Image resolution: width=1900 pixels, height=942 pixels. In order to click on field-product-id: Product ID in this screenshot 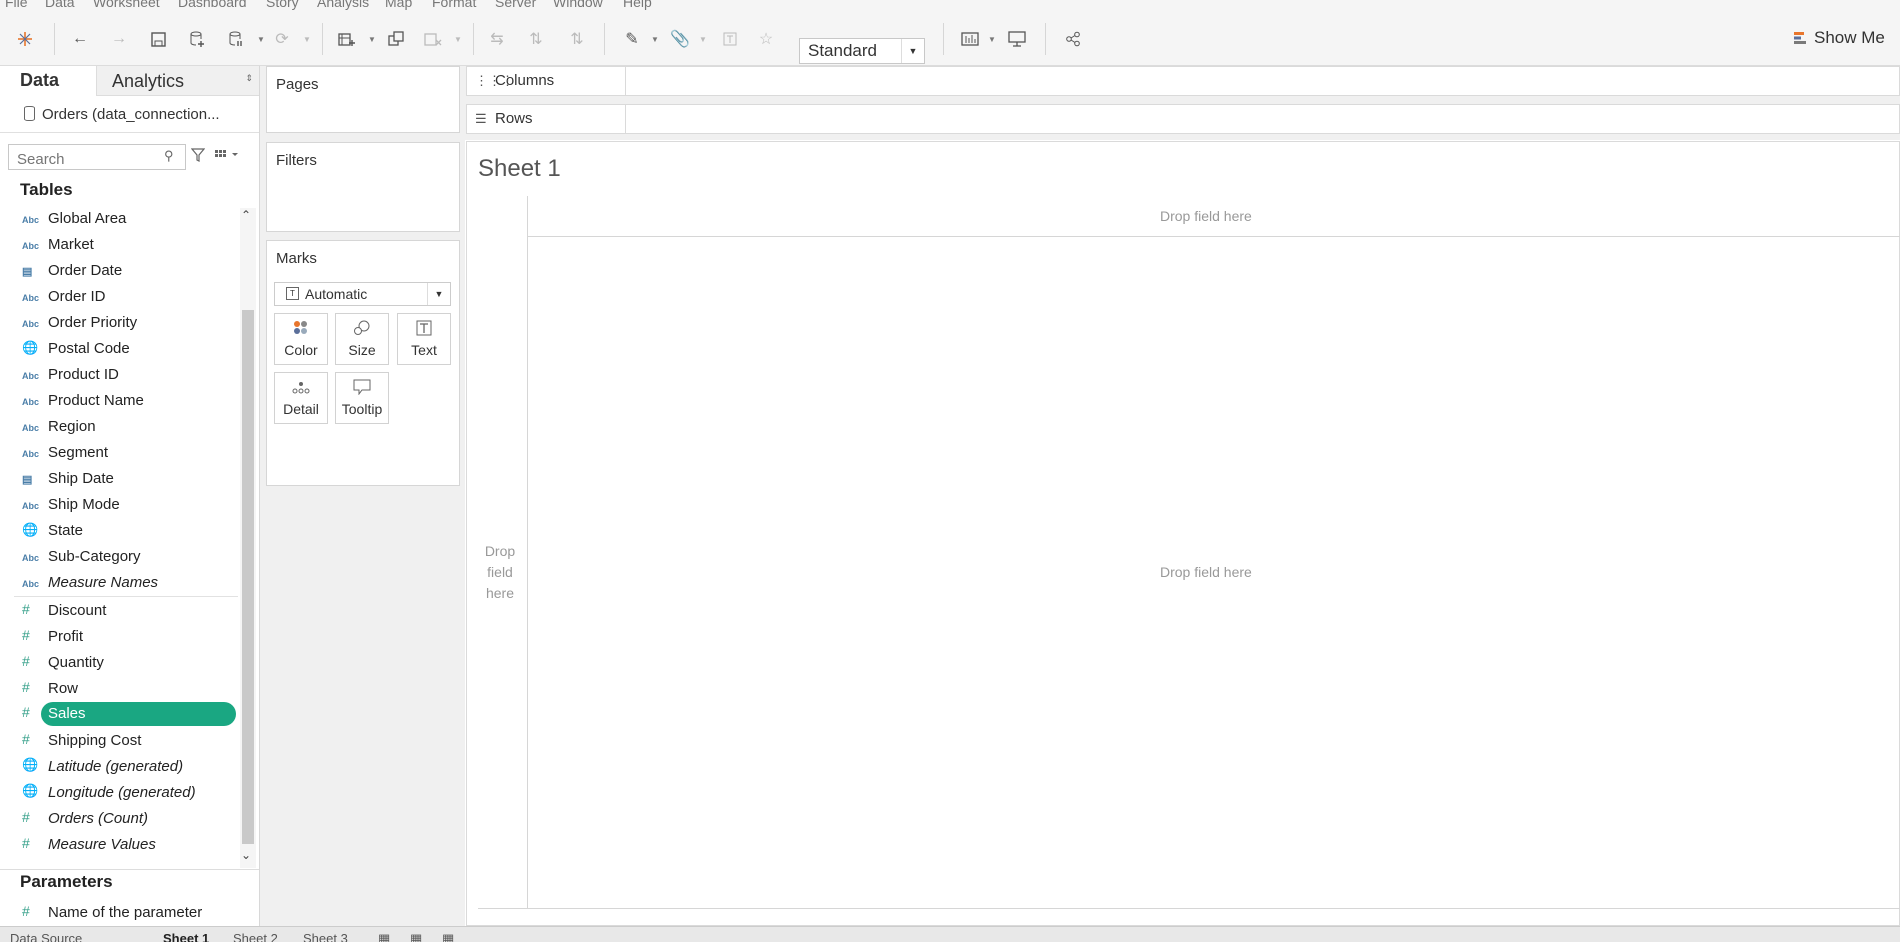, I will do `click(83, 378)`.